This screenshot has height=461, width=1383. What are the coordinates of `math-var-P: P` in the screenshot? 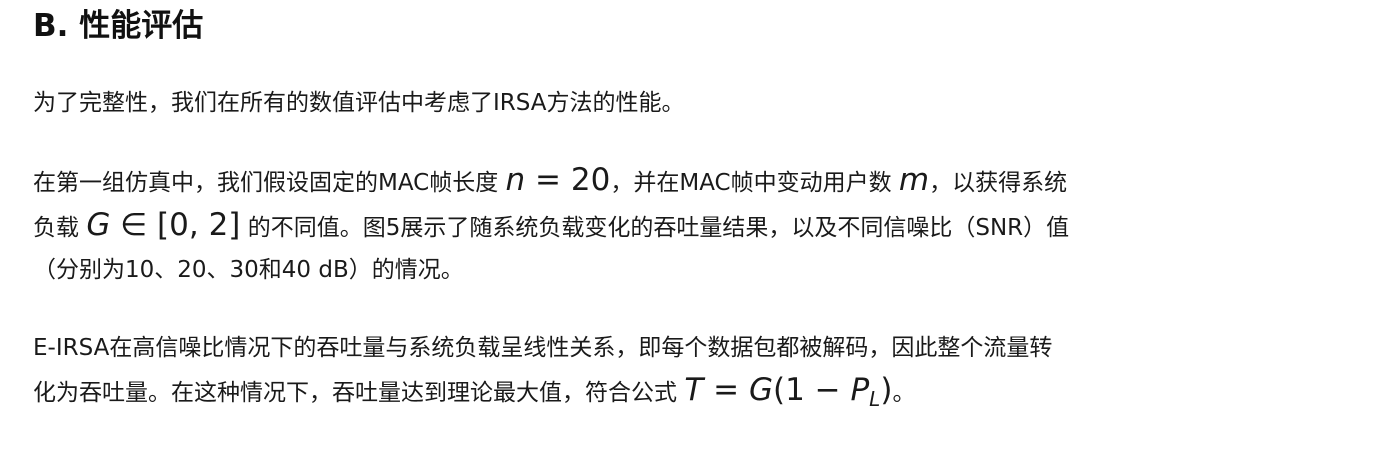 It's located at (860, 390).